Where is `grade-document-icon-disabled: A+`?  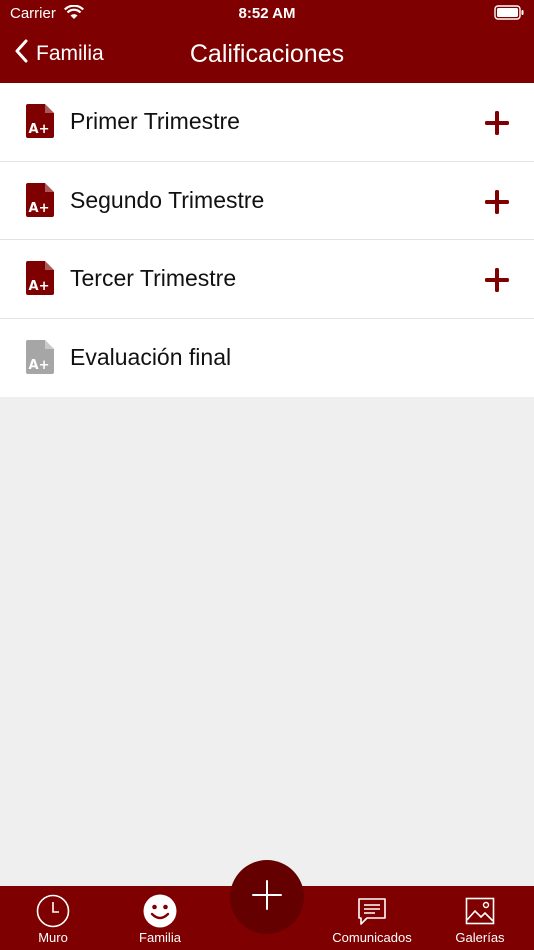 grade-document-icon-disabled: A+ is located at coordinates (40, 359).